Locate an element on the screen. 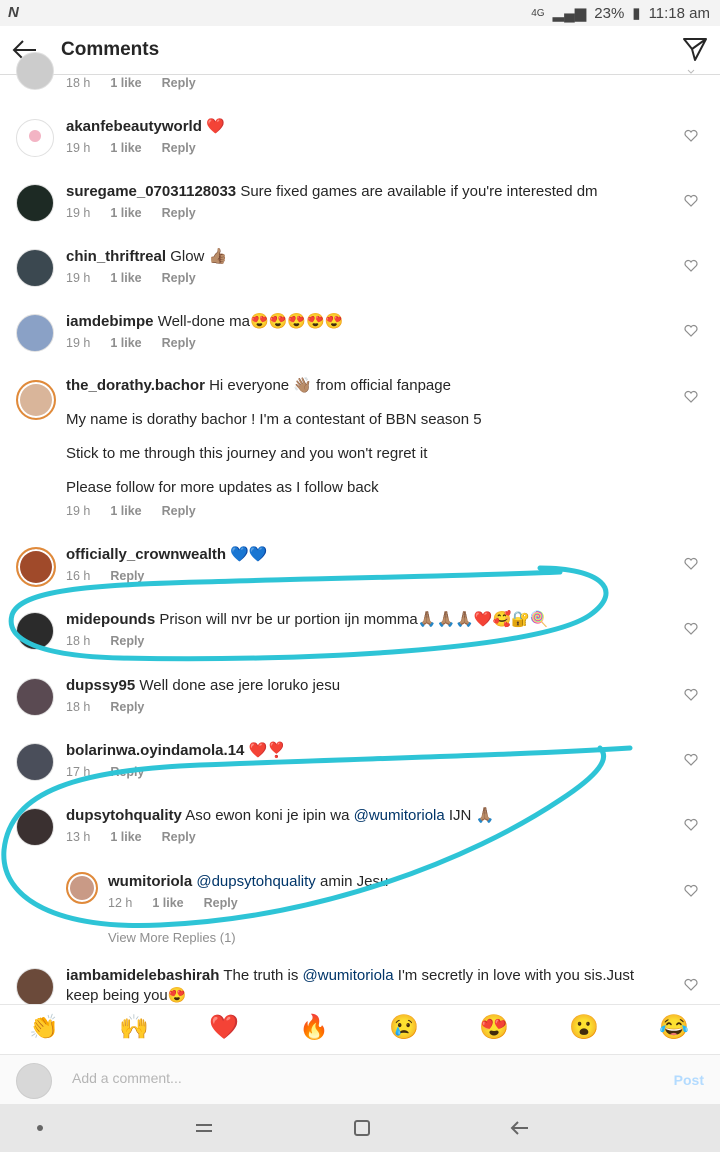 The image size is (720, 1152). comment-time: 18 h is located at coordinates (78, 707).